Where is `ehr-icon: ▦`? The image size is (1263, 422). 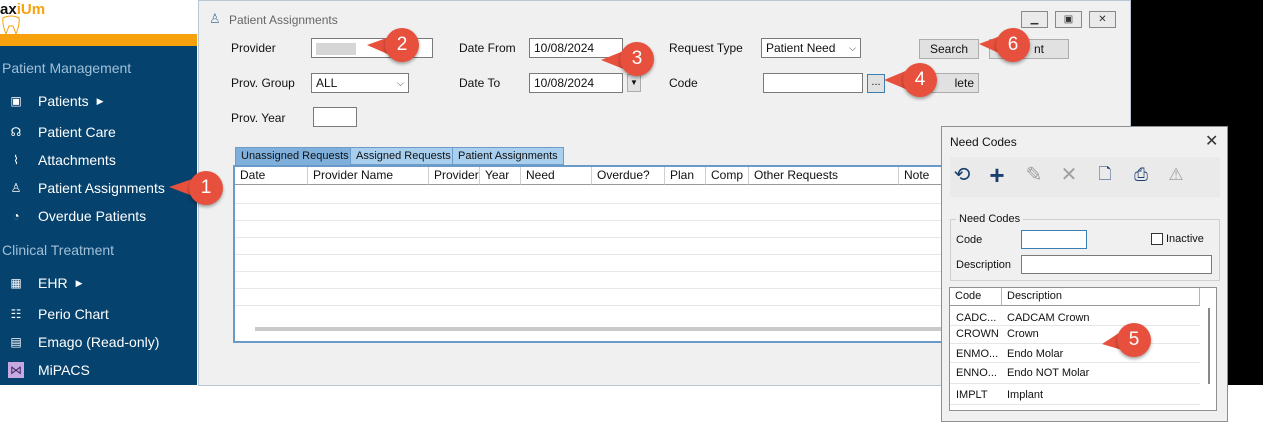 ehr-icon: ▦ is located at coordinates (16, 283).